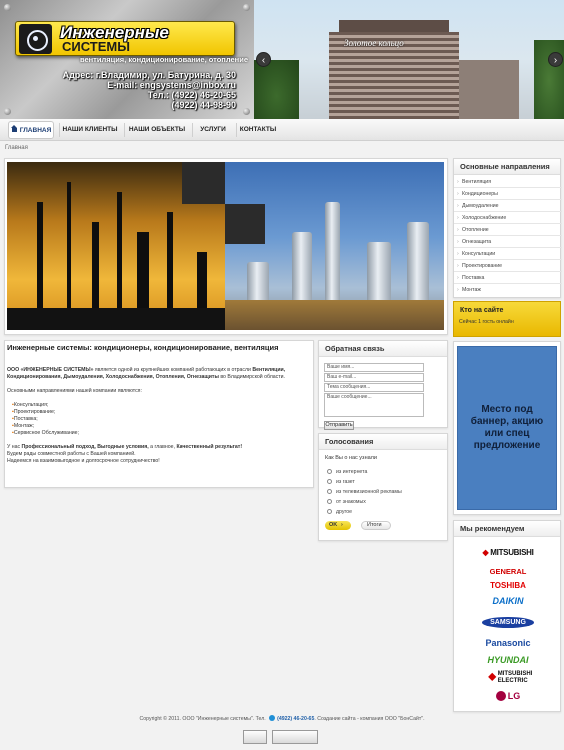  I want to click on brand-lg: LG, so click(508, 696).